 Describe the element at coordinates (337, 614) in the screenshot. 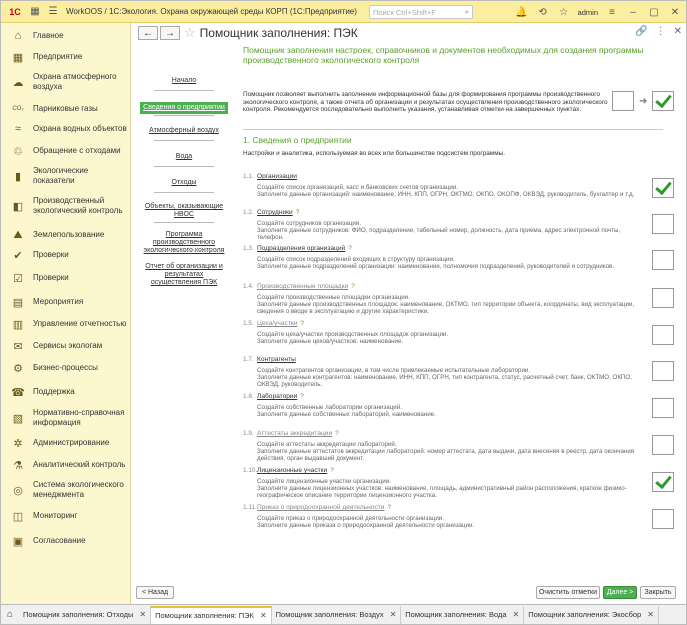

I see `window-tab: Помощник заполнения: Воздух ✕` at that location.